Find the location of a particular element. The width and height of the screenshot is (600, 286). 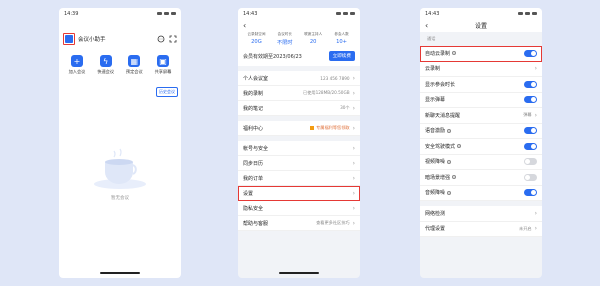

membership-expiry: 会员有效期至2023/06/23 is located at coordinates (272, 56).